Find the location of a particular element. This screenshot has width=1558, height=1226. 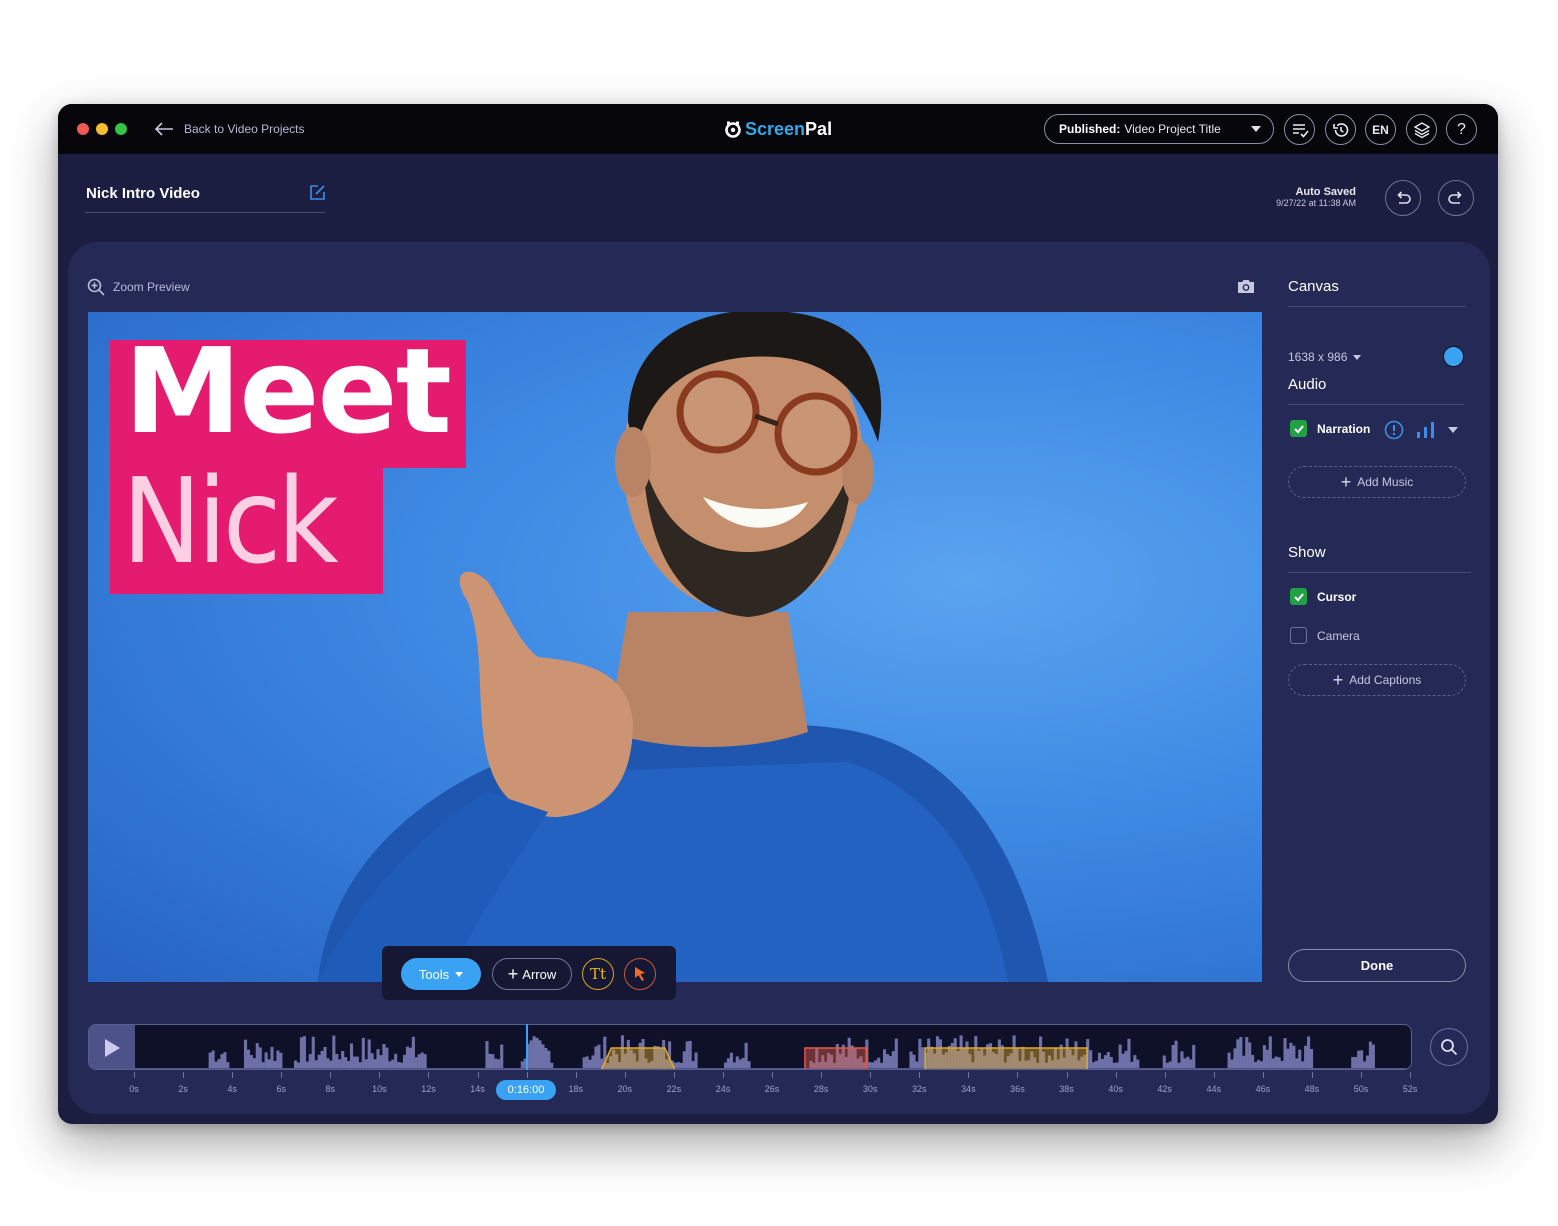

maximize-window-button is located at coordinates (121, 129).